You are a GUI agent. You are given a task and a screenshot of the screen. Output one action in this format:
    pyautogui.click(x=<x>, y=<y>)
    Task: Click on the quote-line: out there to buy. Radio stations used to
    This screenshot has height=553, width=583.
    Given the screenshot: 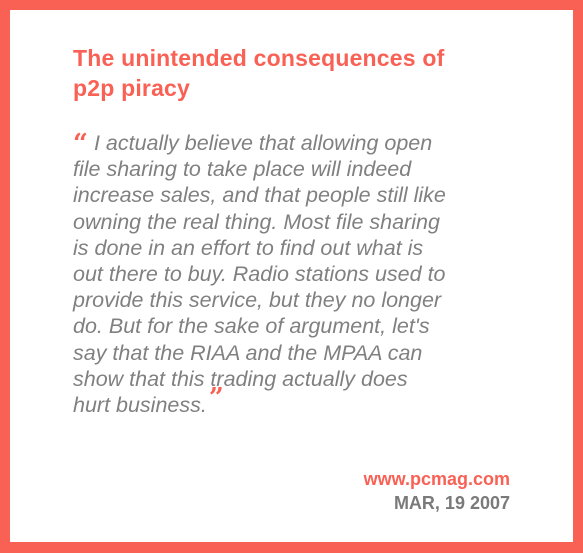 What is the action you would take?
    pyautogui.click(x=259, y=274)
    